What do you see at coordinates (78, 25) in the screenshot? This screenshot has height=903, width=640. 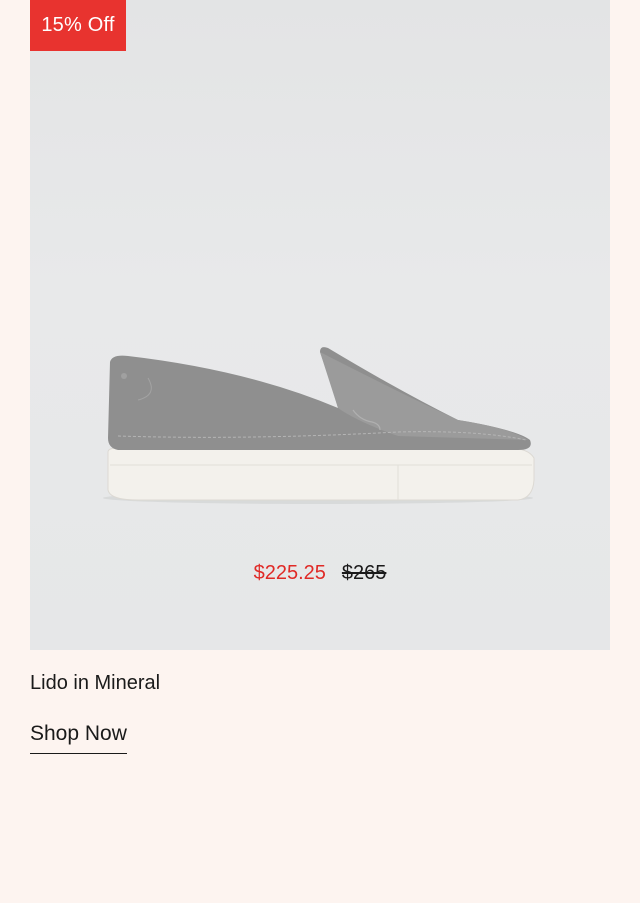 I see `discount-badge: 15% Off` at bounding box center [78, 25].